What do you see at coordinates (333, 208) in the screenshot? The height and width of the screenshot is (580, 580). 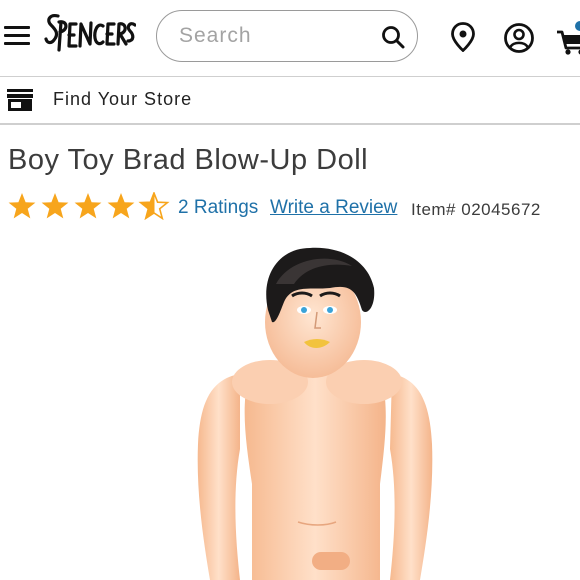 I see `write-review-link: Write a Review` at bounding box center [333, 208].